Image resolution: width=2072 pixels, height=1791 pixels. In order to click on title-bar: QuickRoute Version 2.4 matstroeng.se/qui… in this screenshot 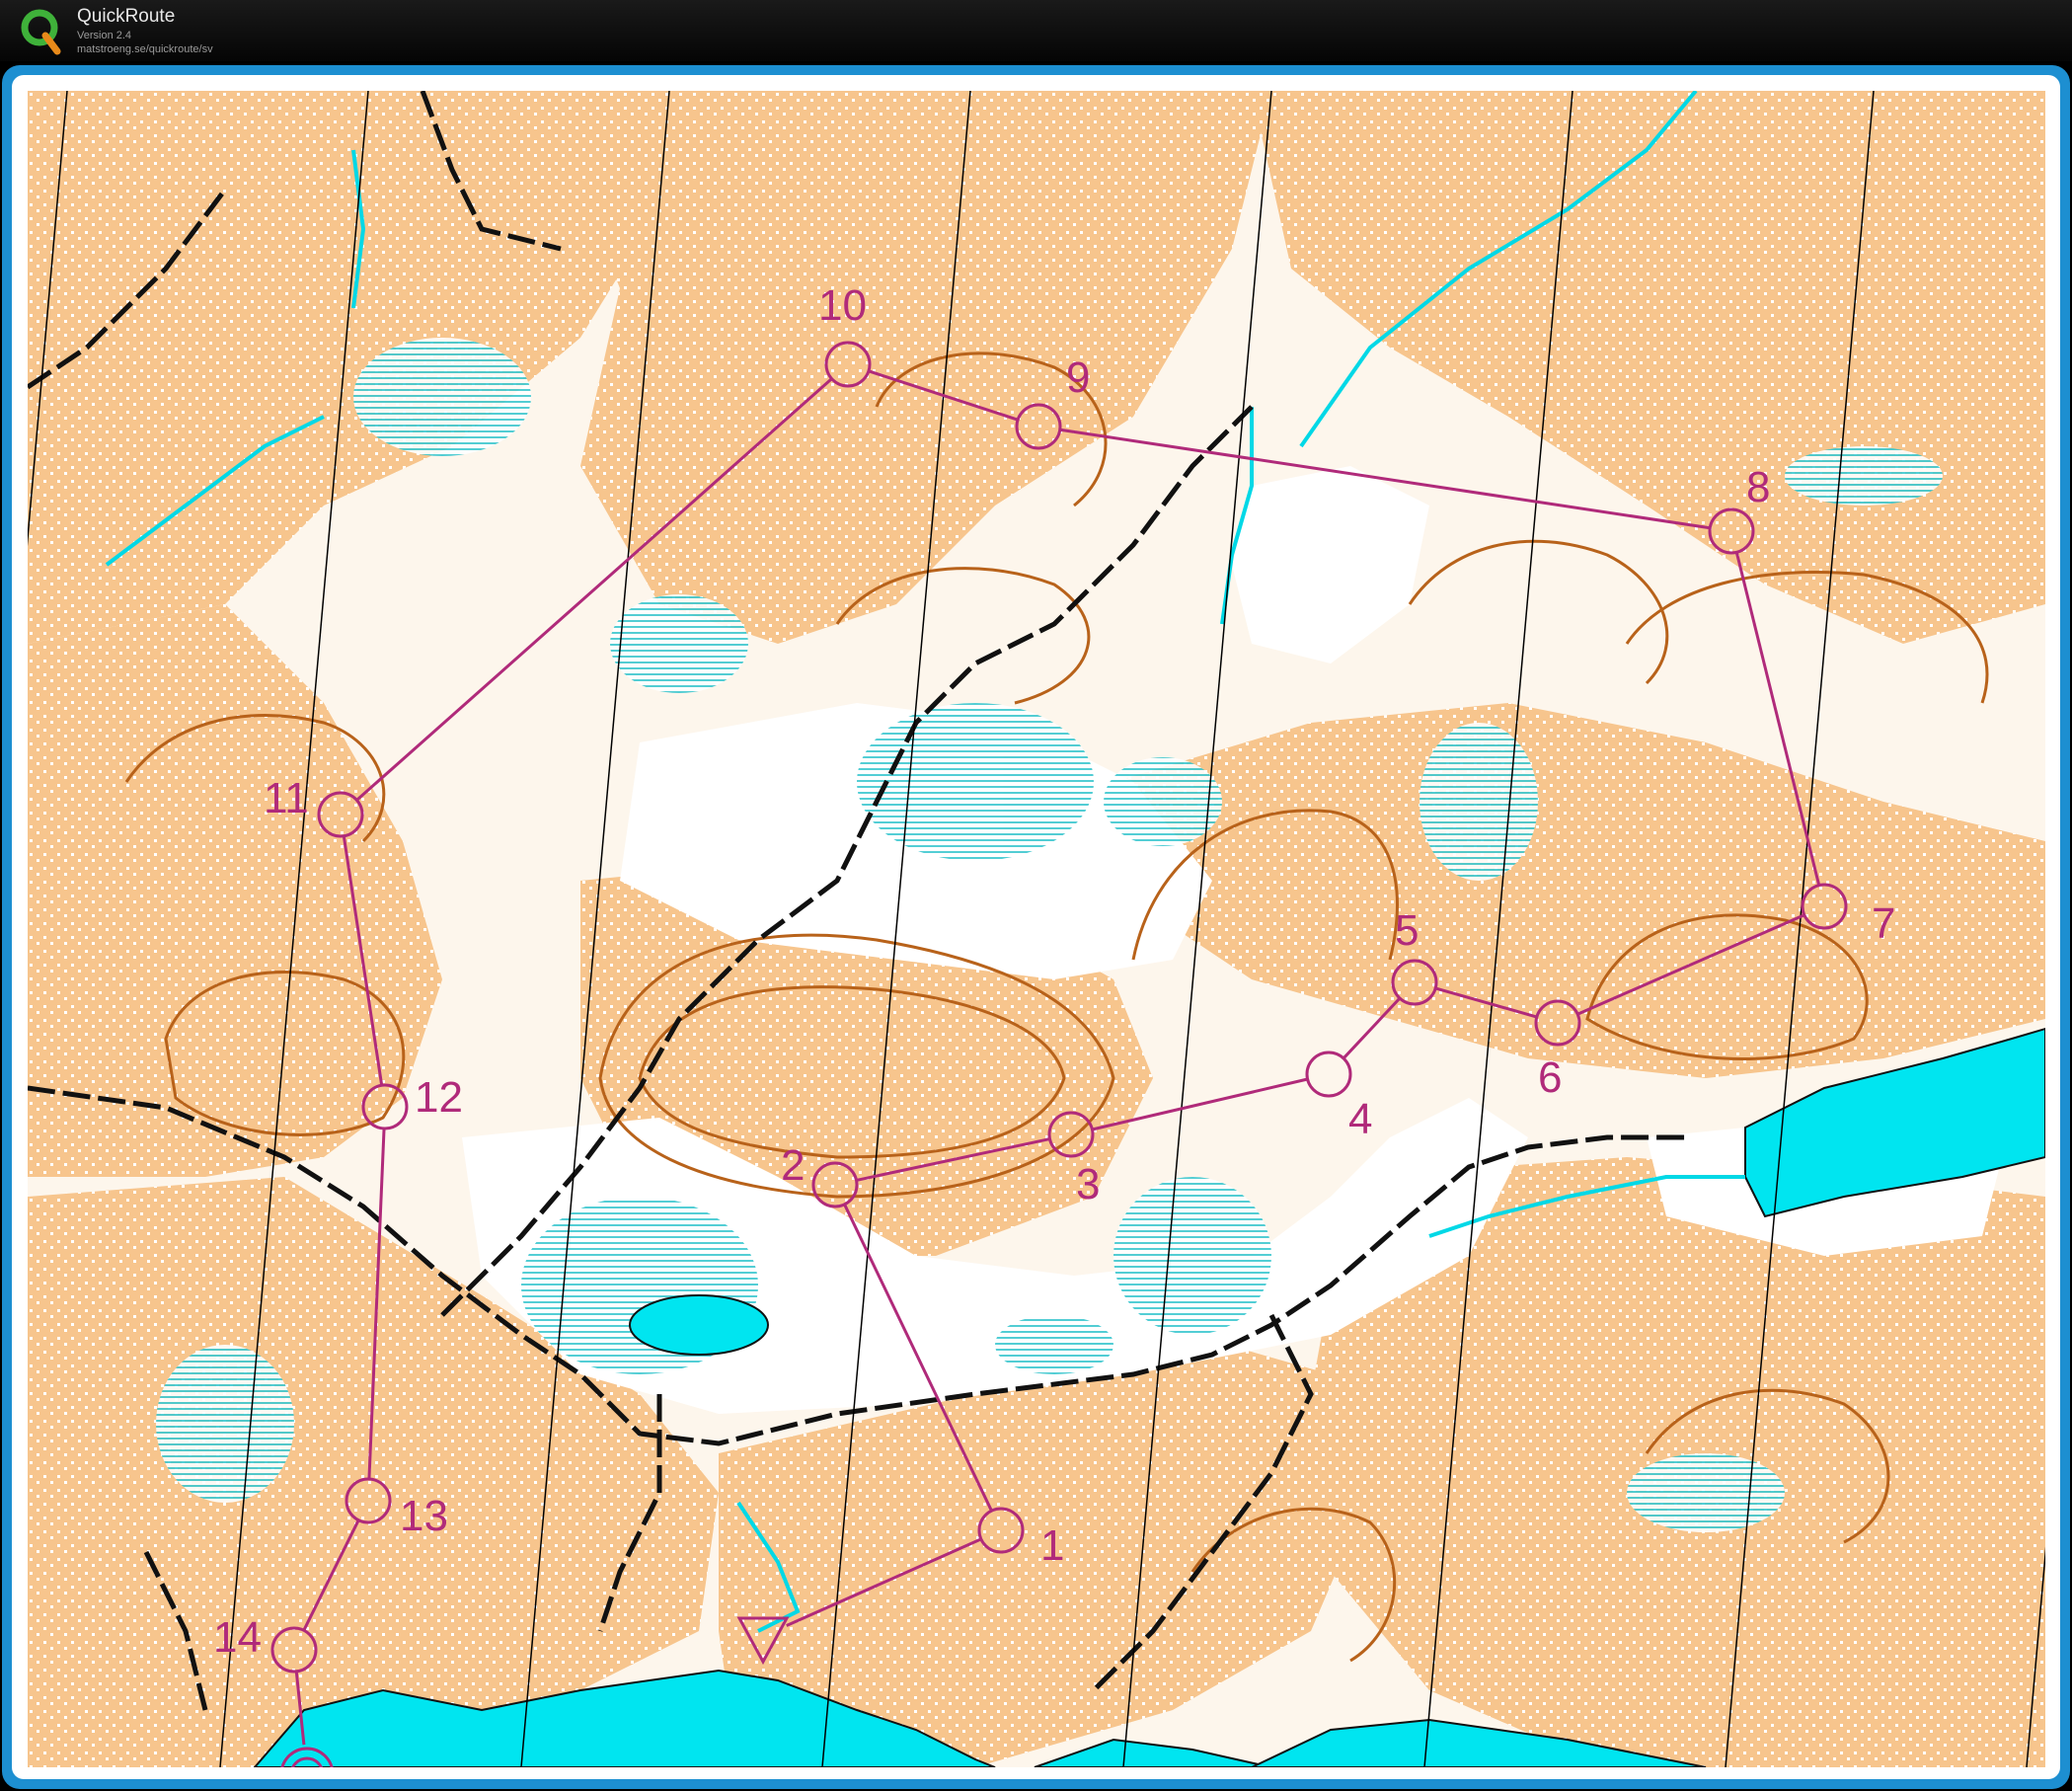, I will do `click(1036, 30)`.